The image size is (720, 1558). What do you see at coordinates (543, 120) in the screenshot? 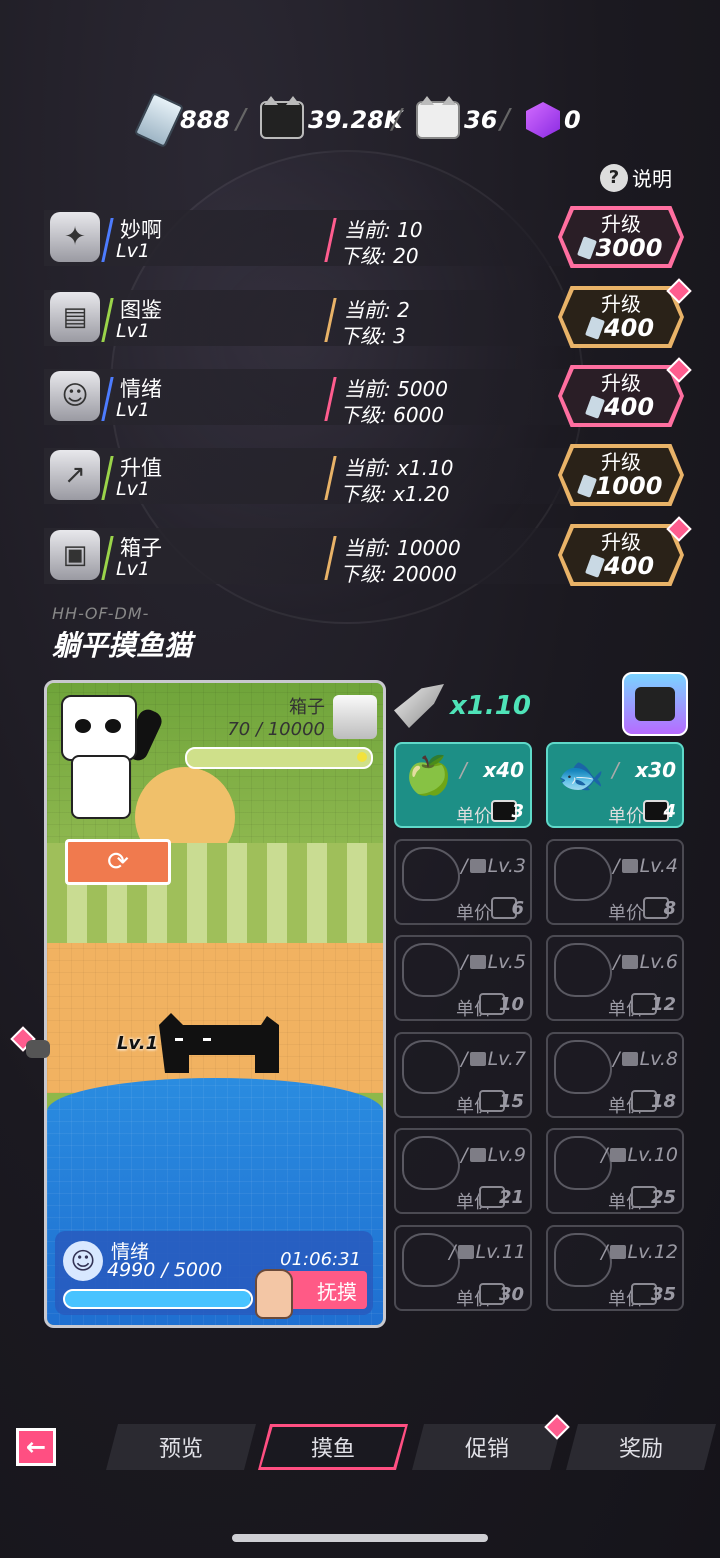
I see `purple-cube-icon` at bounding box center [543, 120].